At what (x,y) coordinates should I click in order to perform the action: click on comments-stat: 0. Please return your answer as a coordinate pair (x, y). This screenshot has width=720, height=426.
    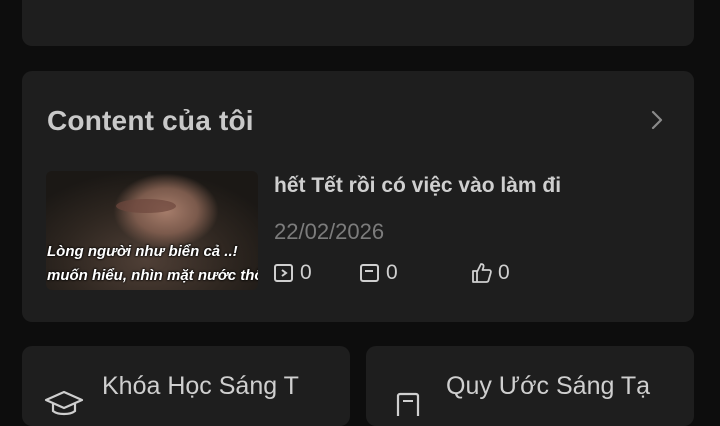
    Looking at the image, I should click on (378, 273).